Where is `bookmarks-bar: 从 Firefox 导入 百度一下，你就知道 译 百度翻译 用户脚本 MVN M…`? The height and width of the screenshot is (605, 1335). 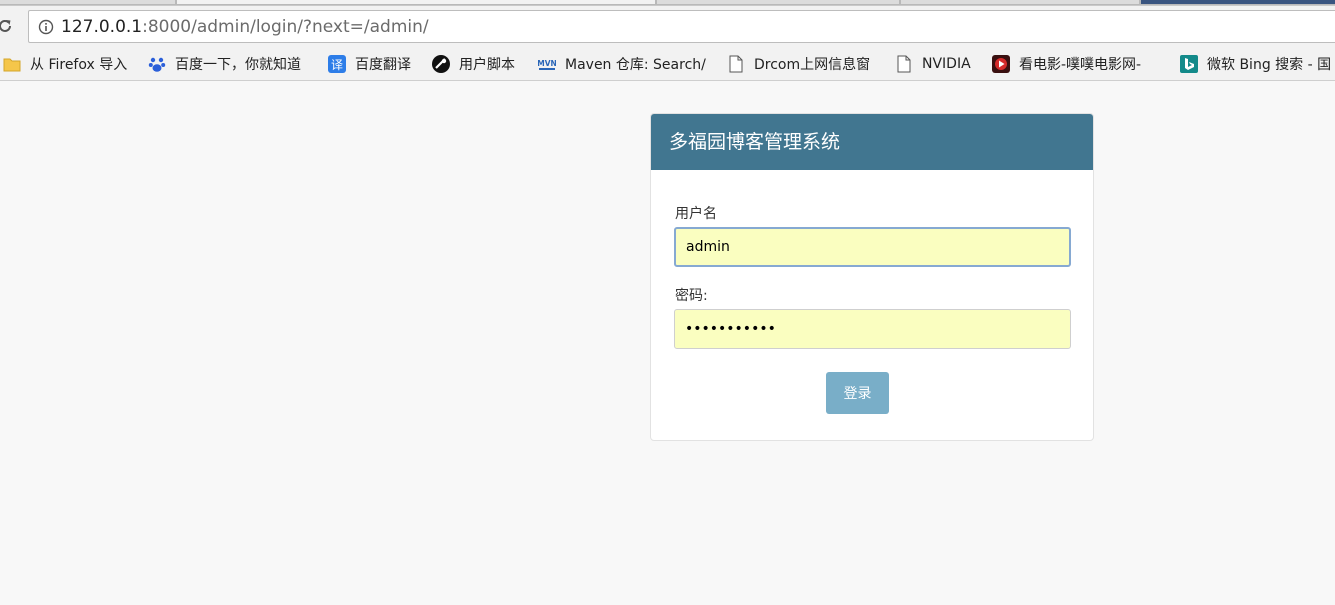 bookmarks-bar: 从 Firefox 导入 百度一下，你就知道 译 百度翻译 用户脚本 MVN M… is located at coordinates (667, 64).